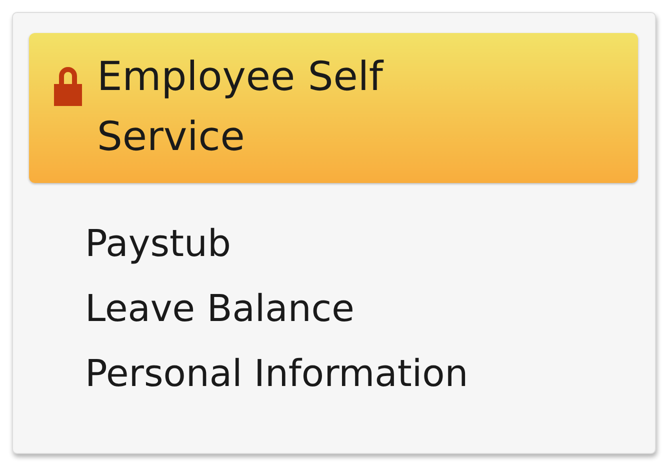 The image size is (668, 469). Describe the element at coordinates (219, 308) in the screenshot. I see `menu-link: Leave Balance` at that location.